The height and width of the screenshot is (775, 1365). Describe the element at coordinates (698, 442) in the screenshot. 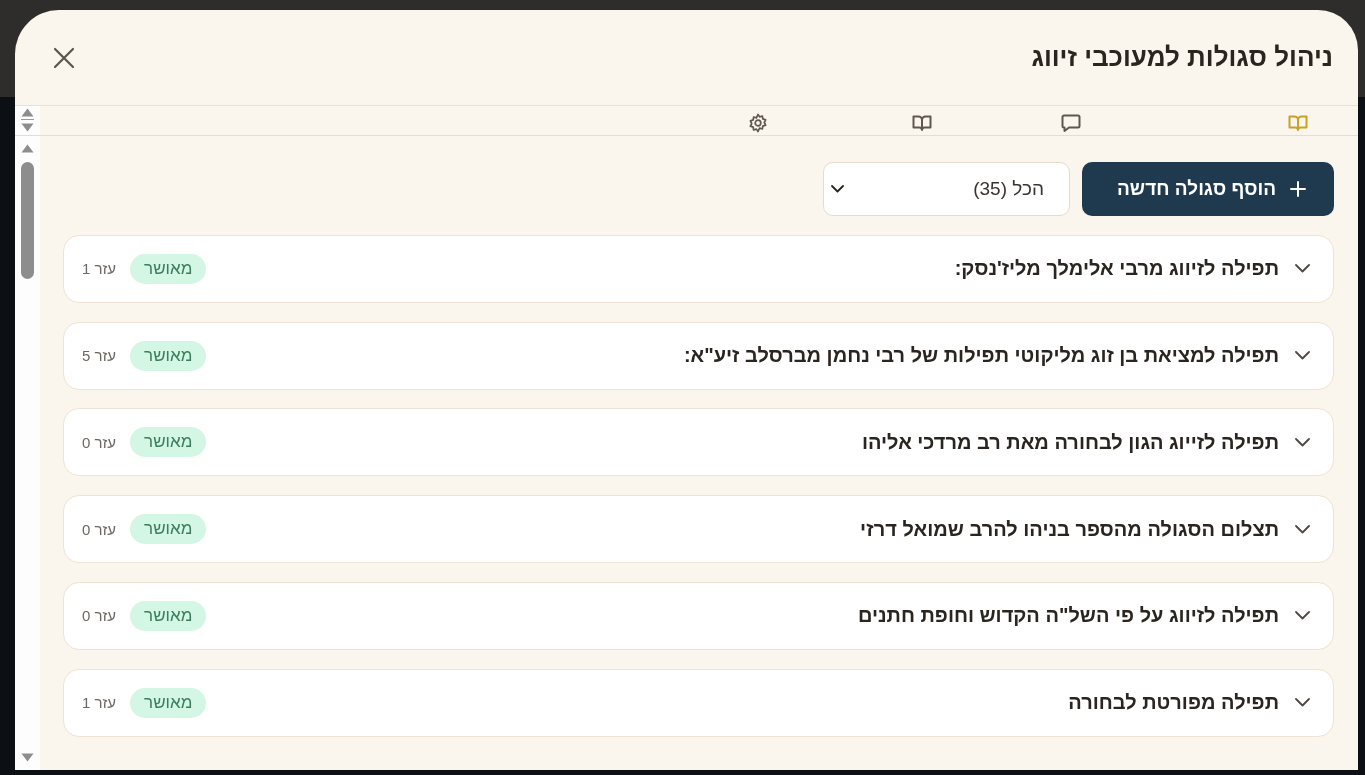

I see `accordion-item: עזר 0 מאושר תפילה לזייוג הגון לבחורה מאת רב מרדכי אליהו` at that location.